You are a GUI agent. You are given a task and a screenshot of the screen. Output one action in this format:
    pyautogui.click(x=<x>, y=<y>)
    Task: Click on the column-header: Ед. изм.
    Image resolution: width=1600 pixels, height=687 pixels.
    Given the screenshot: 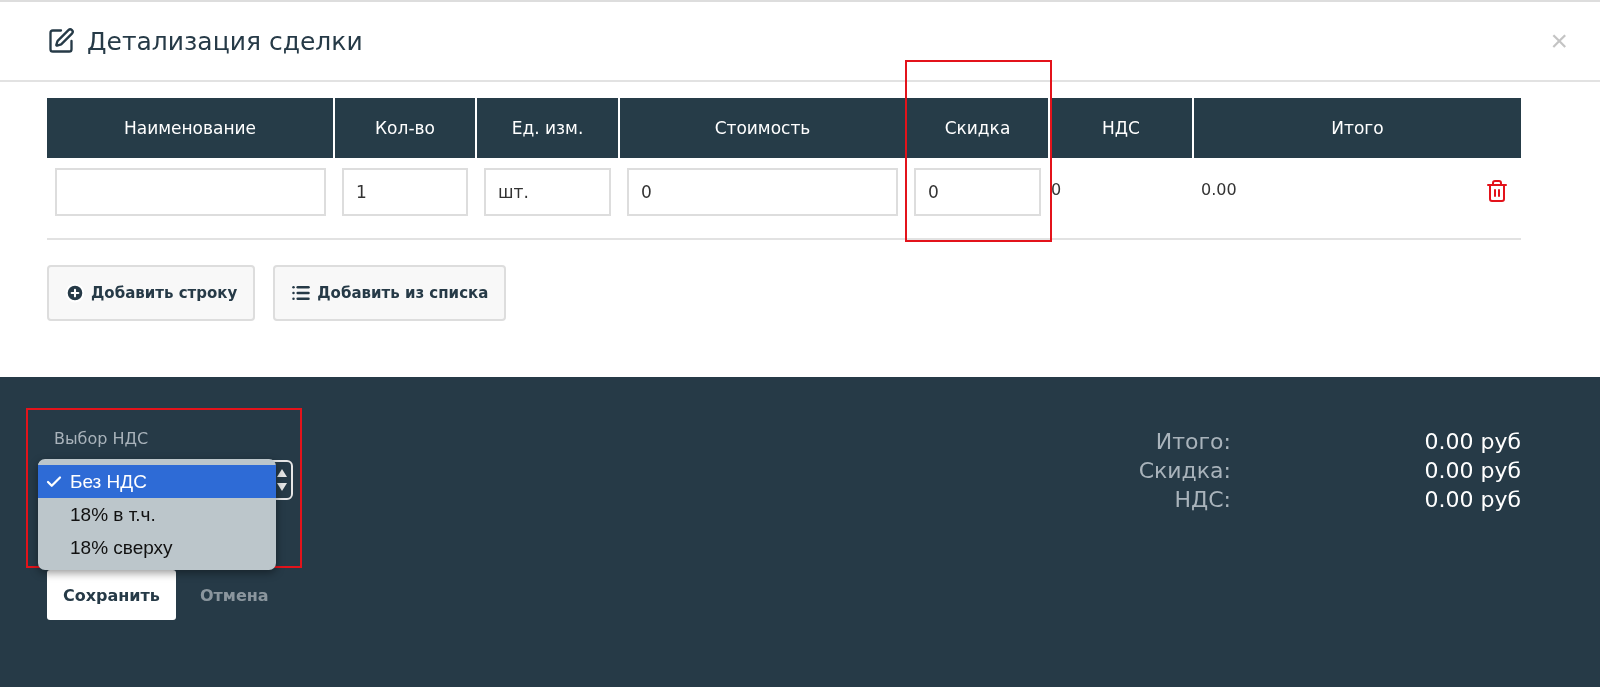 What is the action you would take?
    pyautogui.click(x=547, y=128)
    